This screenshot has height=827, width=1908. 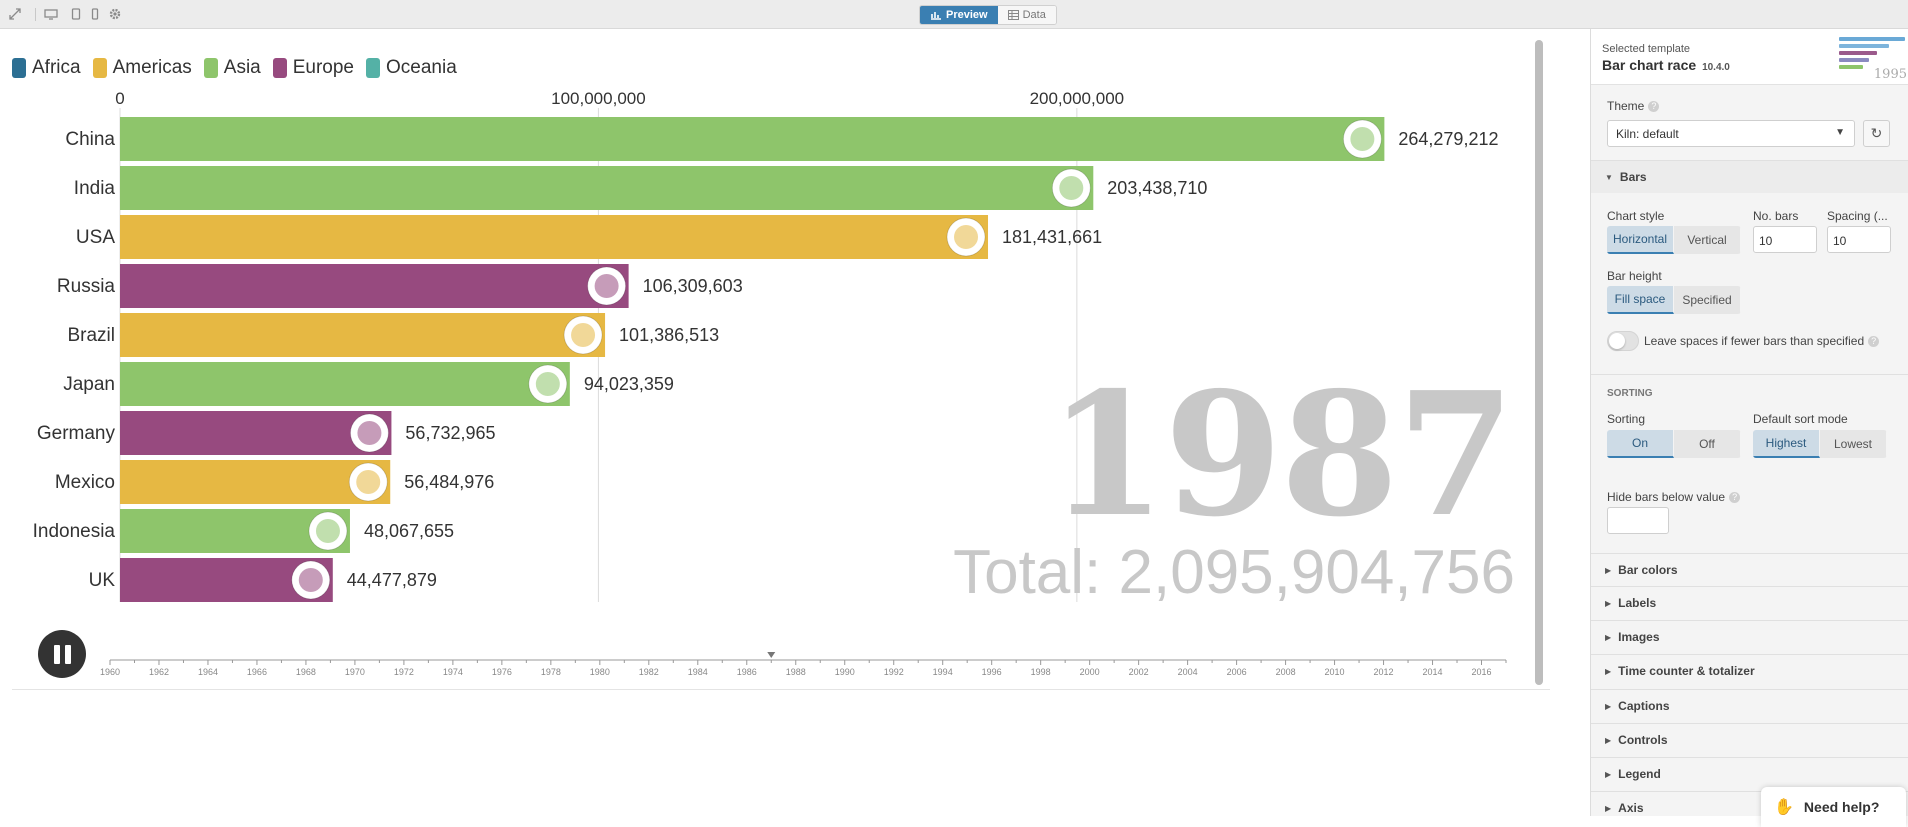 What do you see at coordinates (91, 335) in the screenshot?
I see `category-label: Brazil` at bounding box center [91, 335].